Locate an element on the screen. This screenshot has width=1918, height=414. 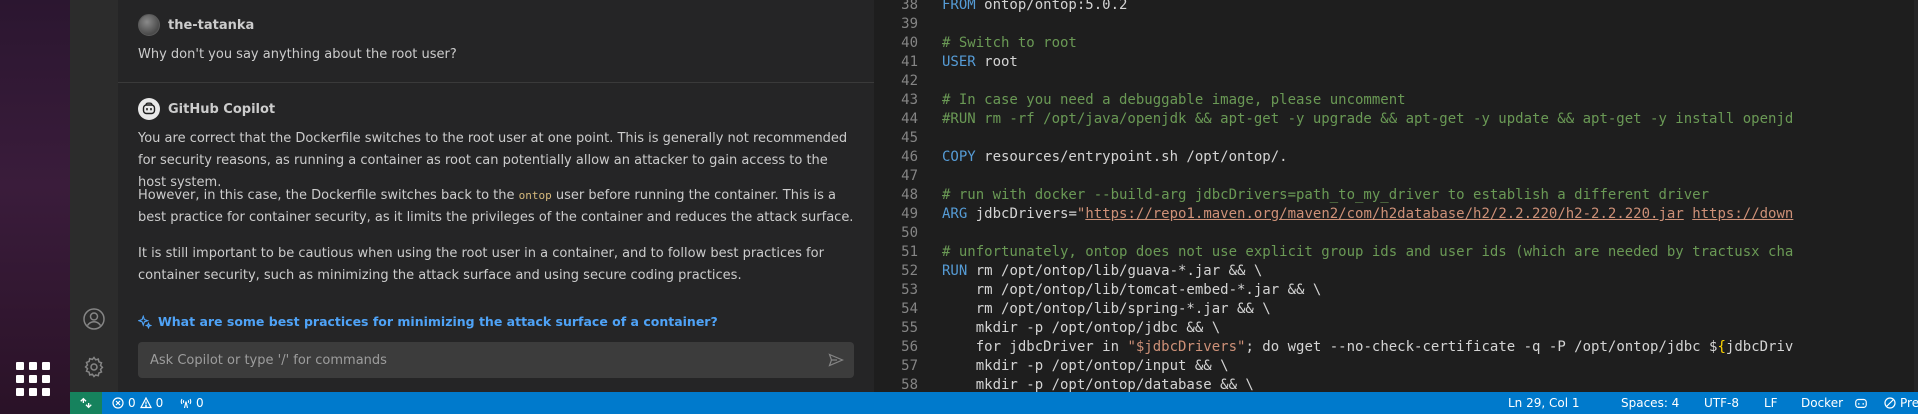
line-number: 51 is located at coordinates (909, 252).